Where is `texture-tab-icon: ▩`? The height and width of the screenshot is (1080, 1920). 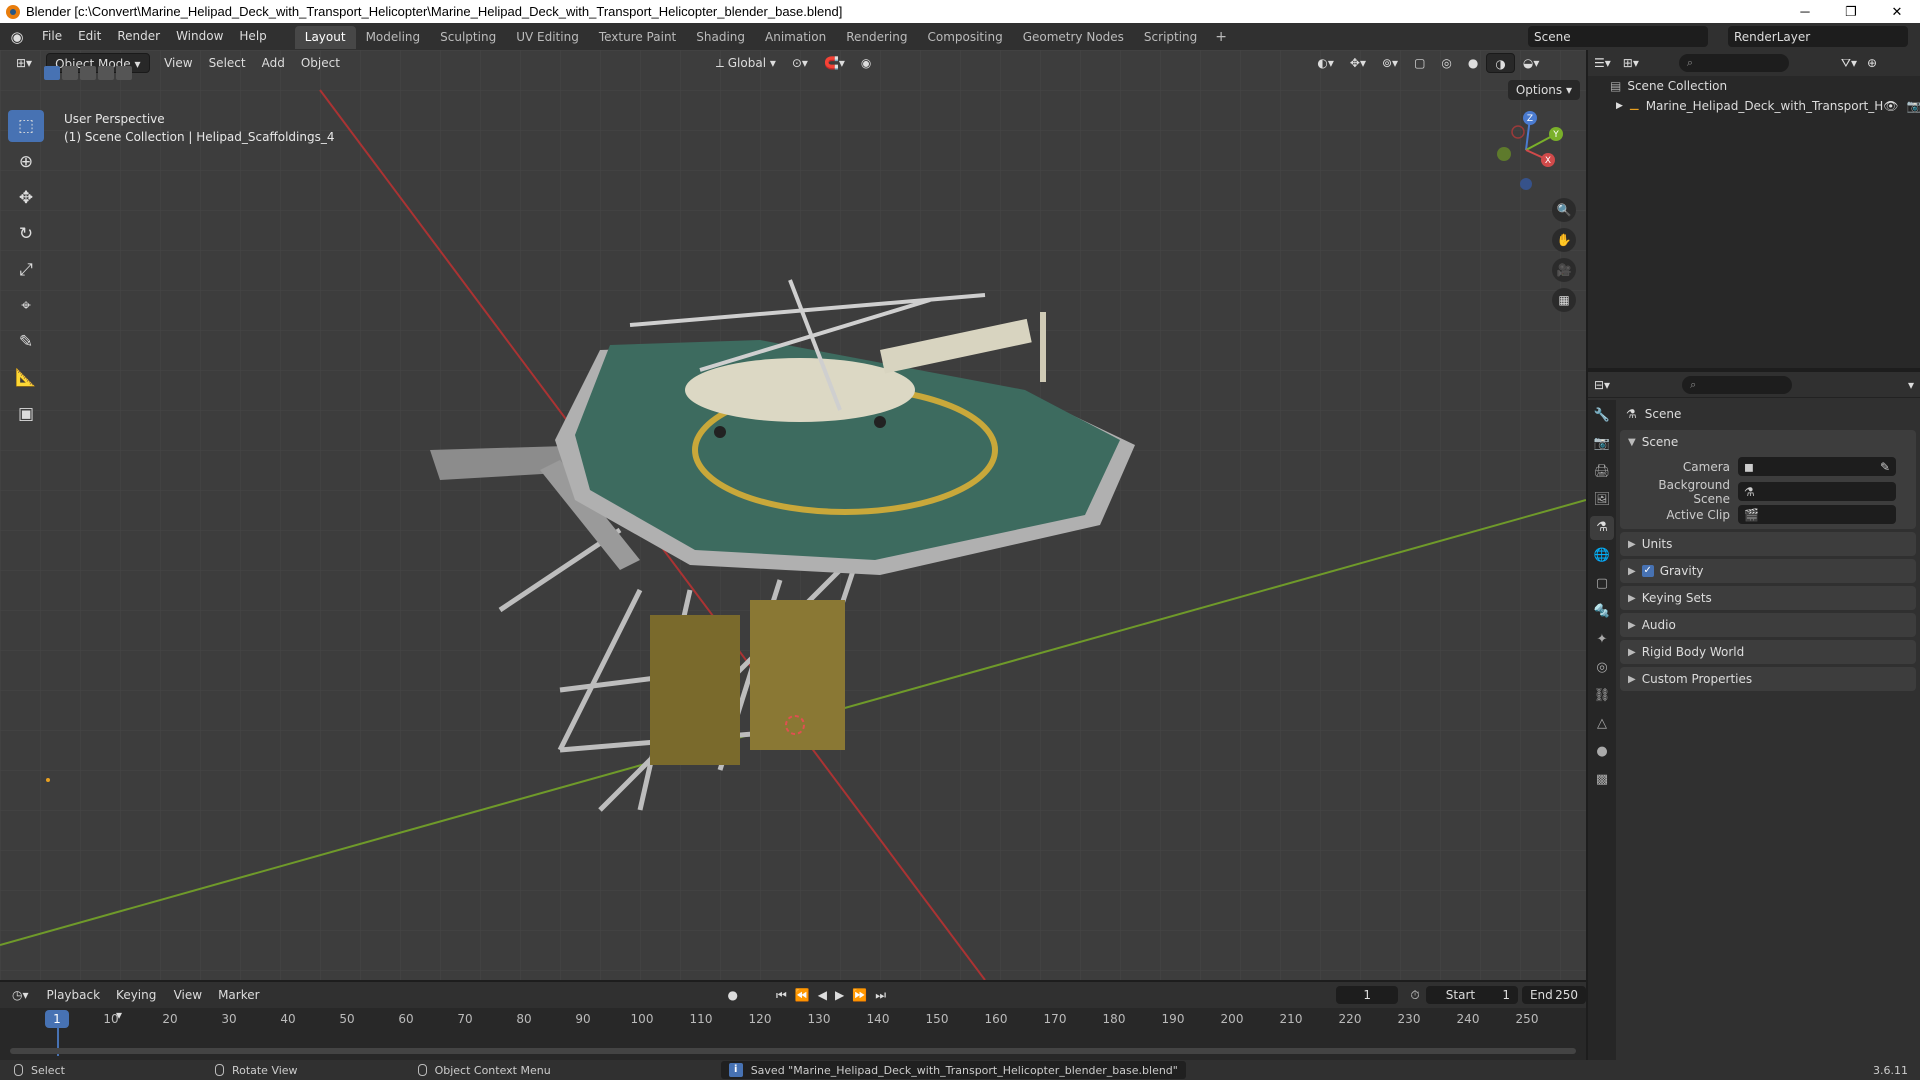
texture-tab-icon: ▩ is located at coordinates (1602, 780).